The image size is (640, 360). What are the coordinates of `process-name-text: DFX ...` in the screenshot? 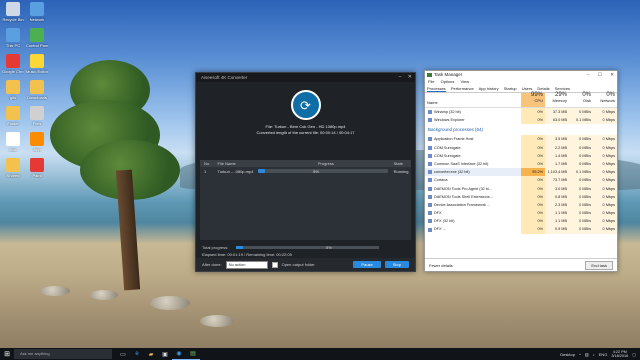 It's located at (440, 229).